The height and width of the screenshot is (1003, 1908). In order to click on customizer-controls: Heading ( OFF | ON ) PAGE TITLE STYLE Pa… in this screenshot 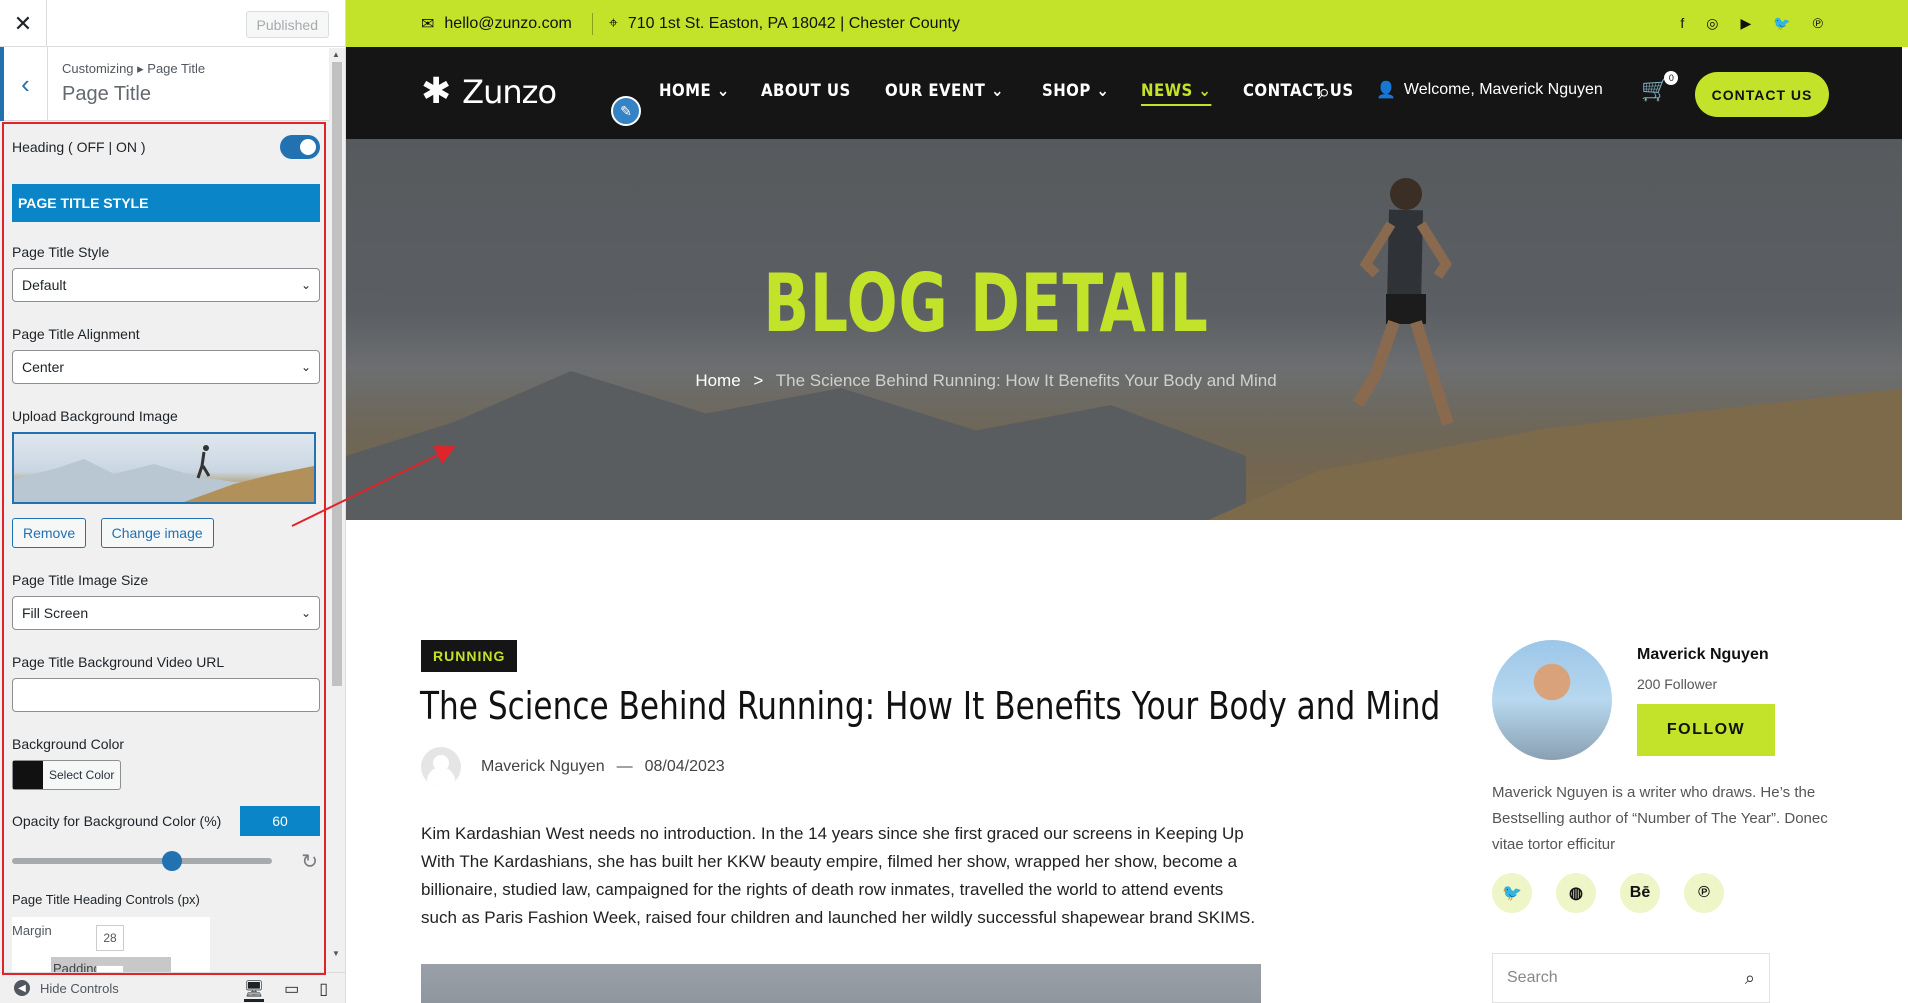, I will do `click(165, 547)`.